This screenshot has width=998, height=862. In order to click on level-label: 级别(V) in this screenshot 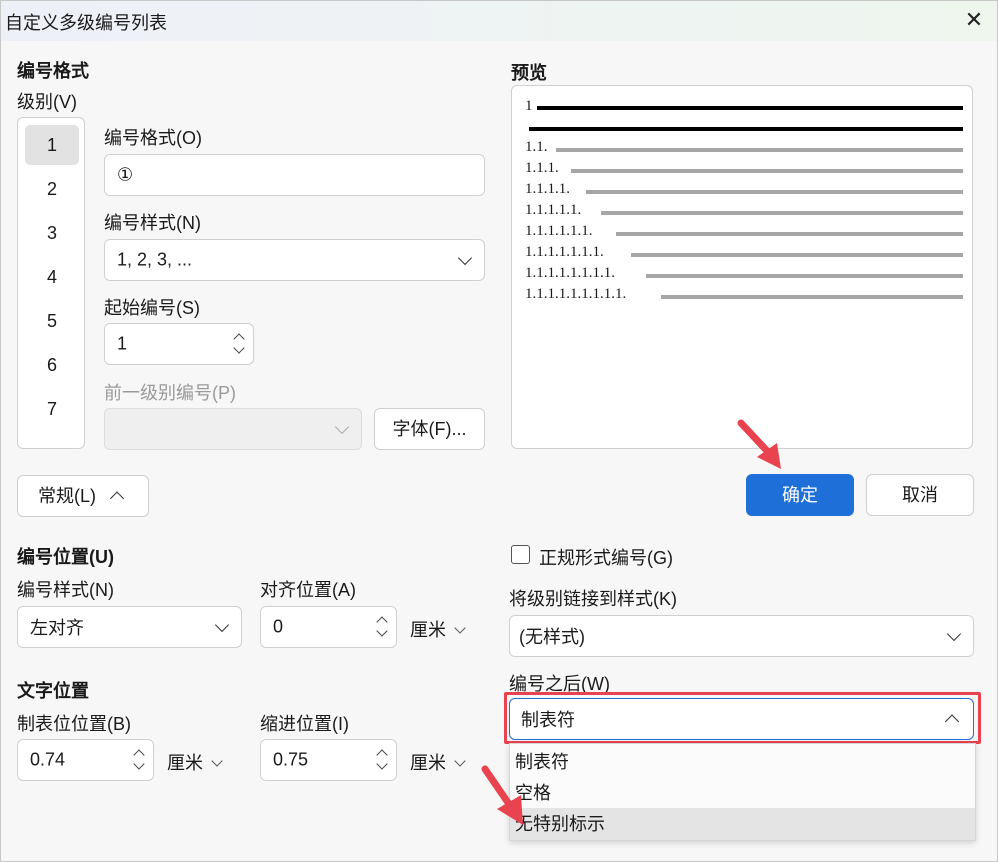, I will do `click(47, 102)`.